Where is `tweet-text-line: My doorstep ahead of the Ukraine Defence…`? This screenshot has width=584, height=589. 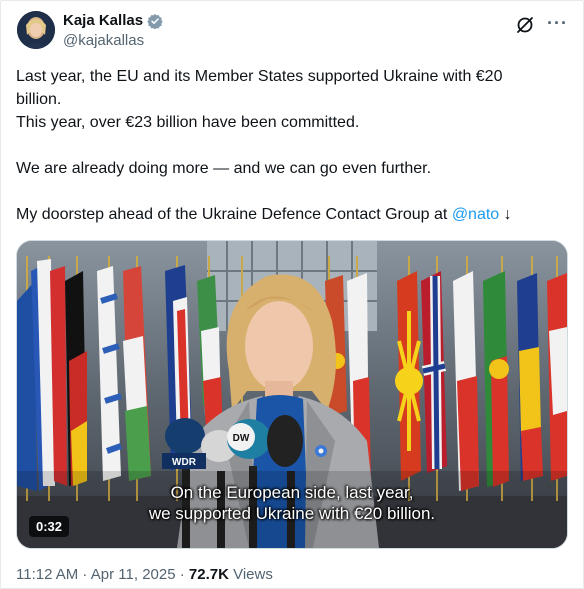 tweet-text-line: My doorstep ahead of the Ukraine Defence… is located at coordinates (291, 214).